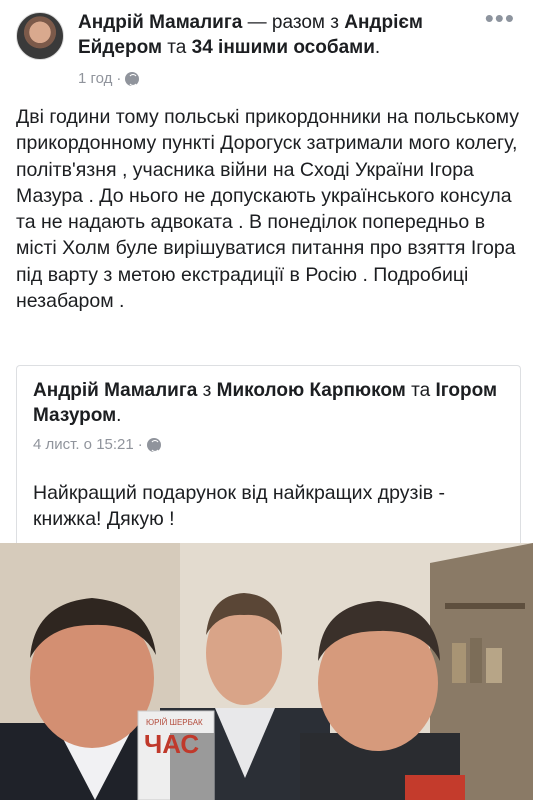 This screenshot has height=800, width=533. I want to click on and-text: та, so click(177, 47).